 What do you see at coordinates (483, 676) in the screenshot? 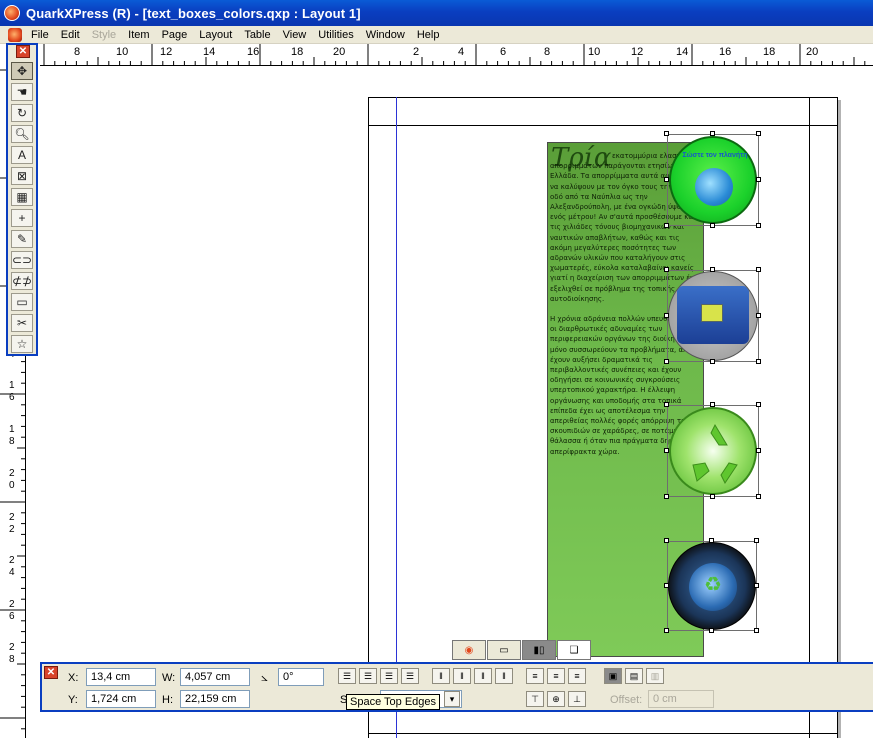
I see `space-right-edges-button: ‖` at bounding box center [483, 676].